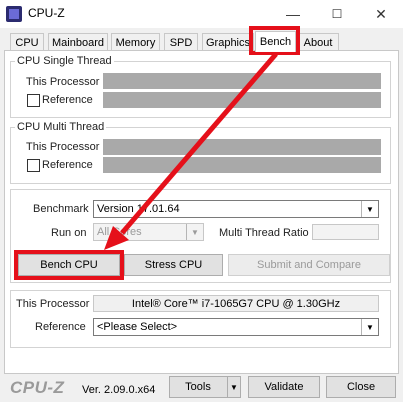  I want to click on processor-reference-label: Reference, so click(60, 327).